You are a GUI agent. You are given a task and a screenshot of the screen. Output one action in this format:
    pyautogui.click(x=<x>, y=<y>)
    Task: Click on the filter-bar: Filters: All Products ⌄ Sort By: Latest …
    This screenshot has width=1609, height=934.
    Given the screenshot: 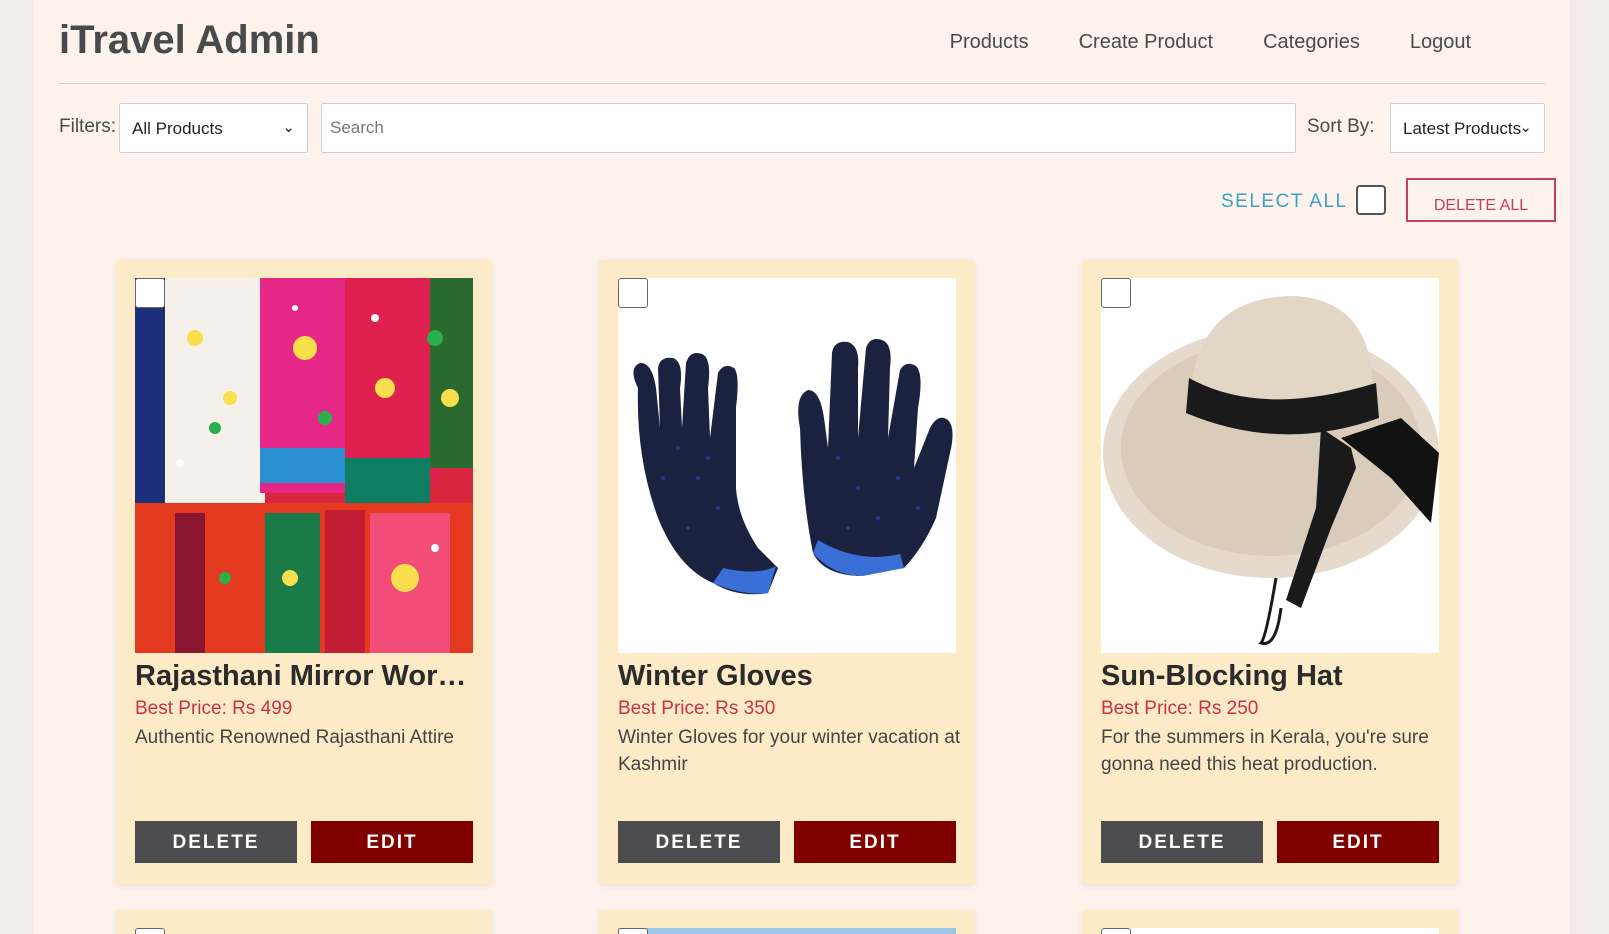 What is the action you would take?
    pyautogui.click(x=802, y=128)
    